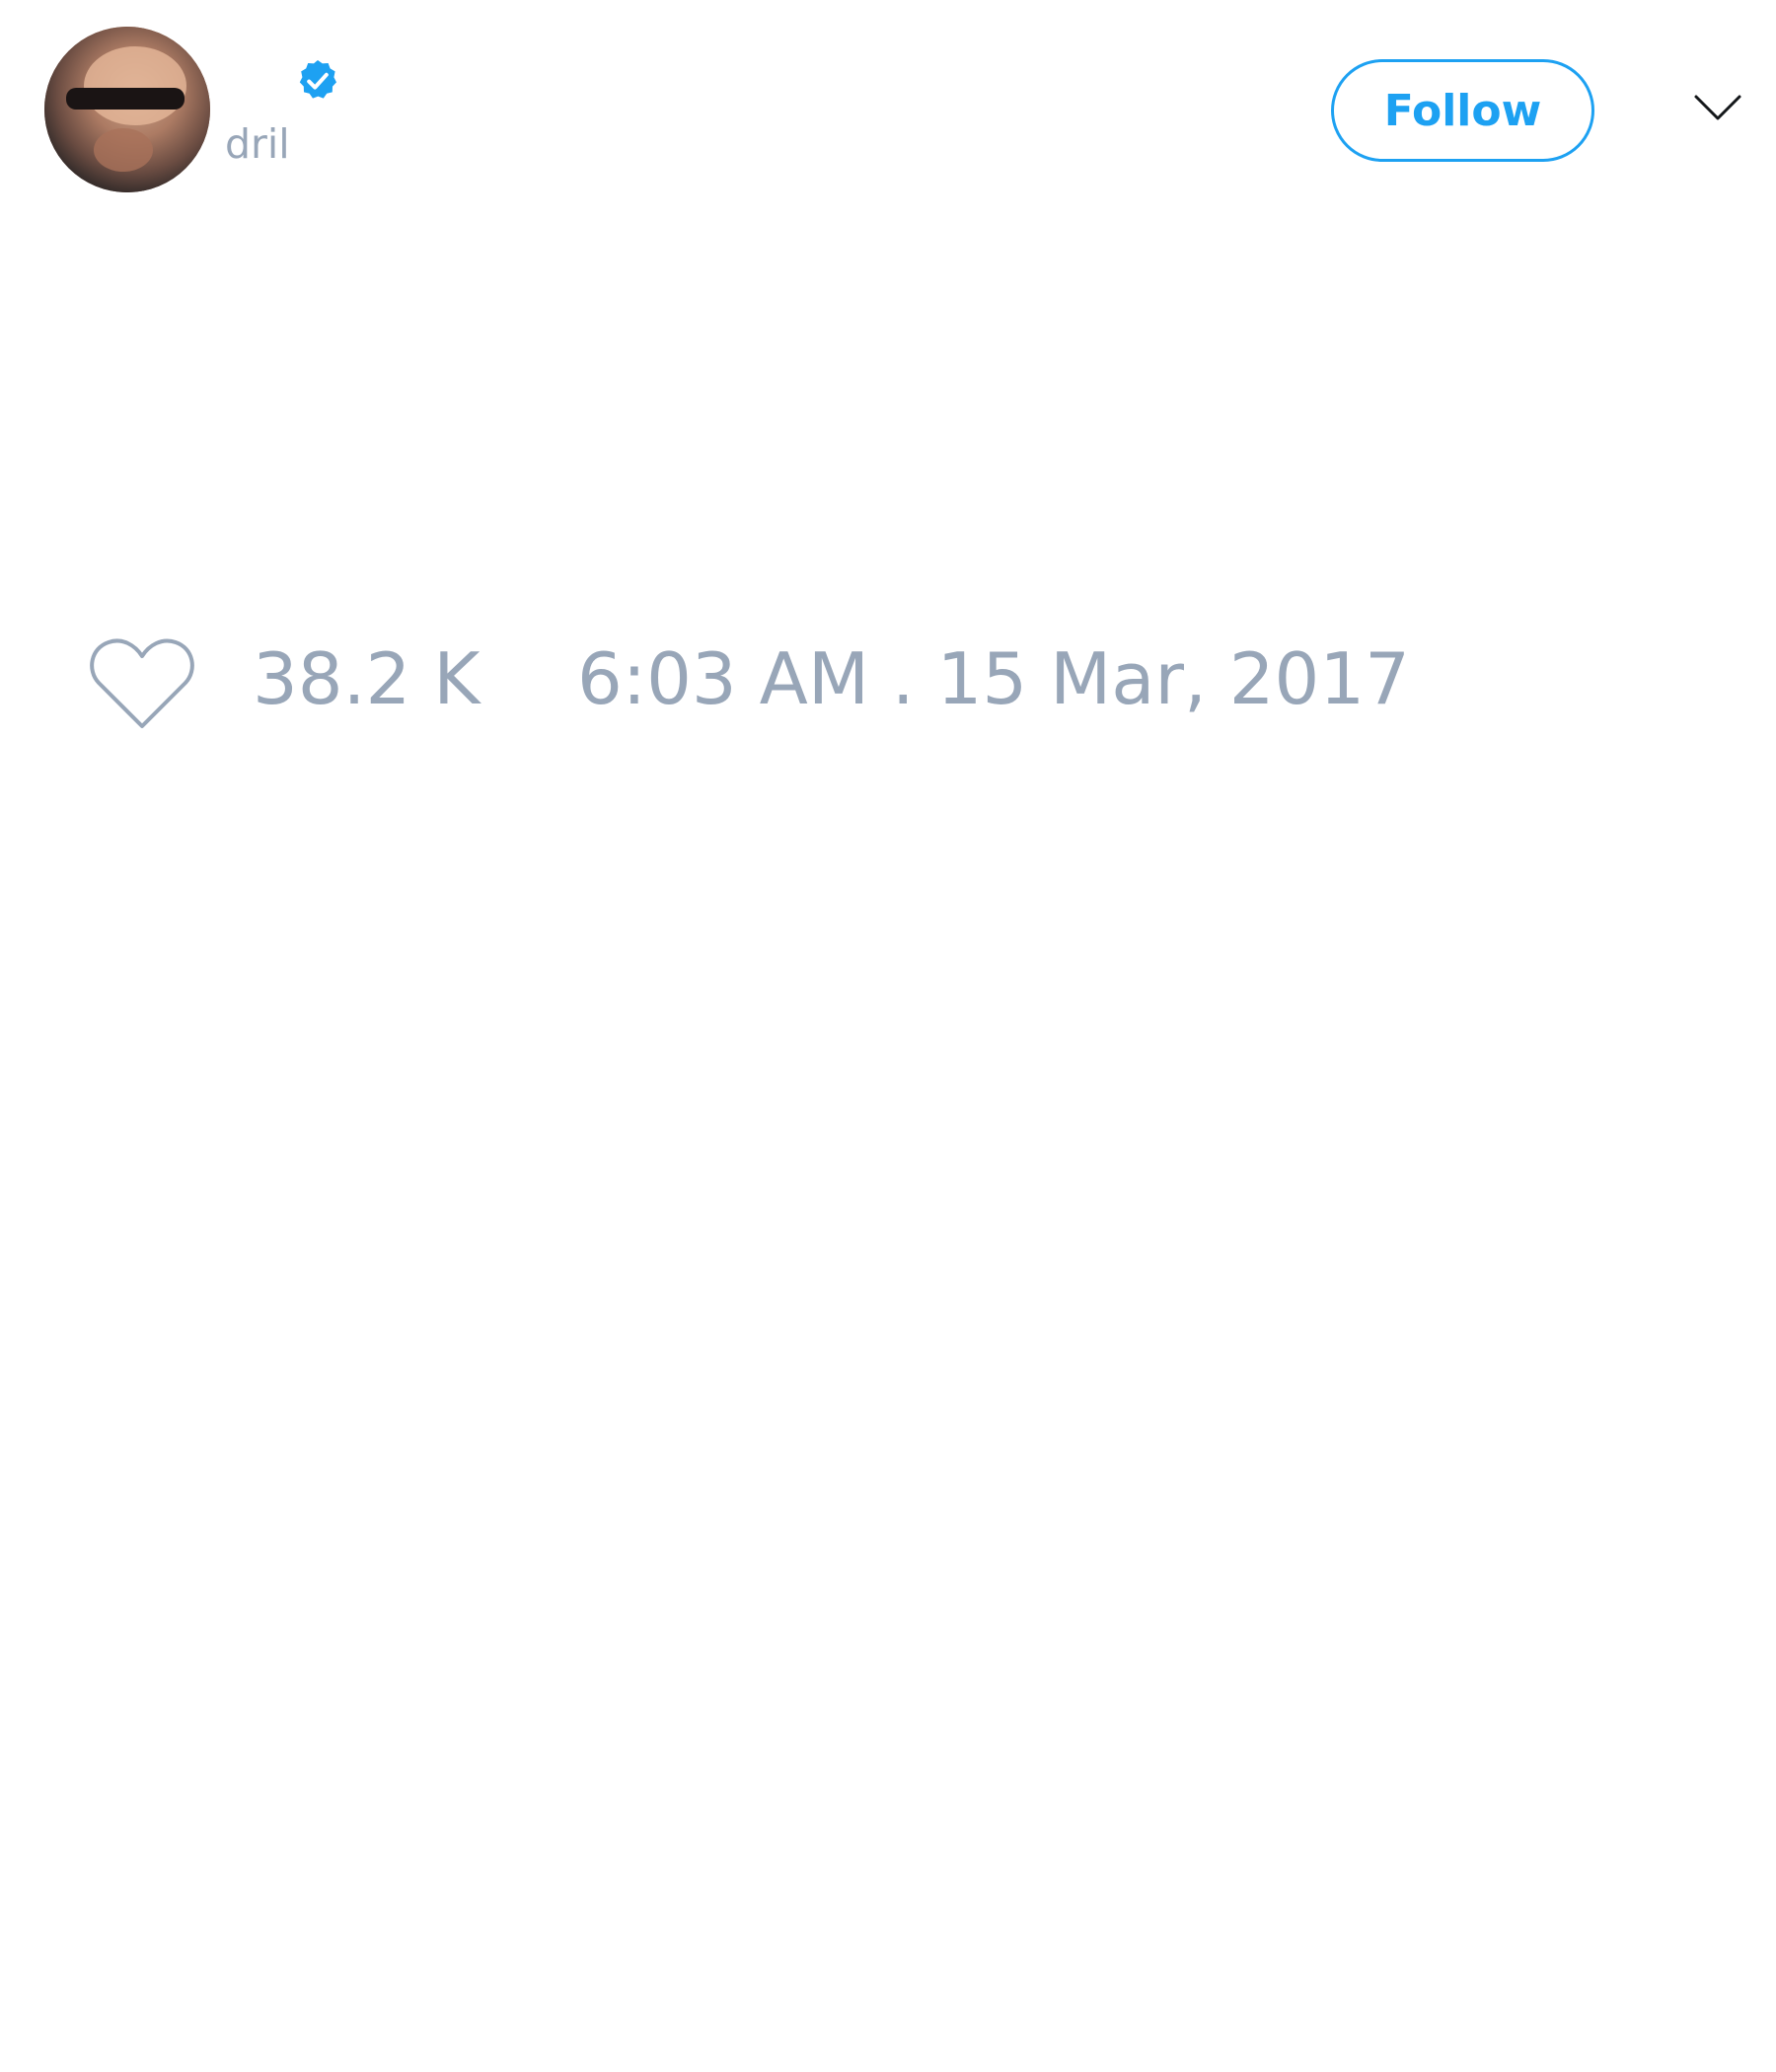 Image resolution: width=1776 pixels, height=2072 pixels. I want to click on chevron-down-icon, so click(1718, 108).